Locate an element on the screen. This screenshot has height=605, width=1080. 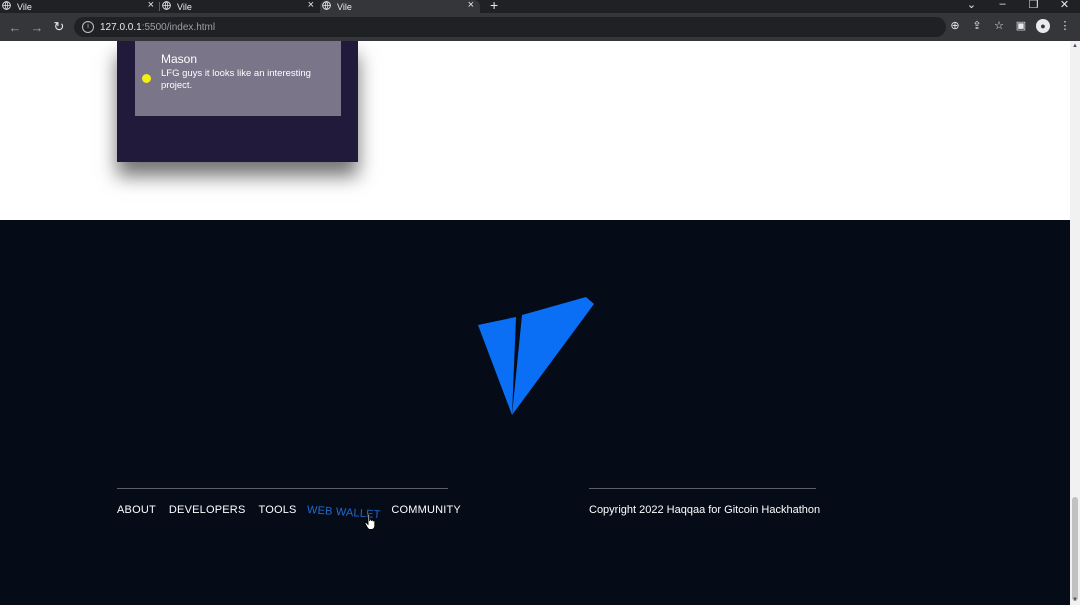
window-controls: ⌄ – ❐ ✕ is located at coordinates (1018, 5).